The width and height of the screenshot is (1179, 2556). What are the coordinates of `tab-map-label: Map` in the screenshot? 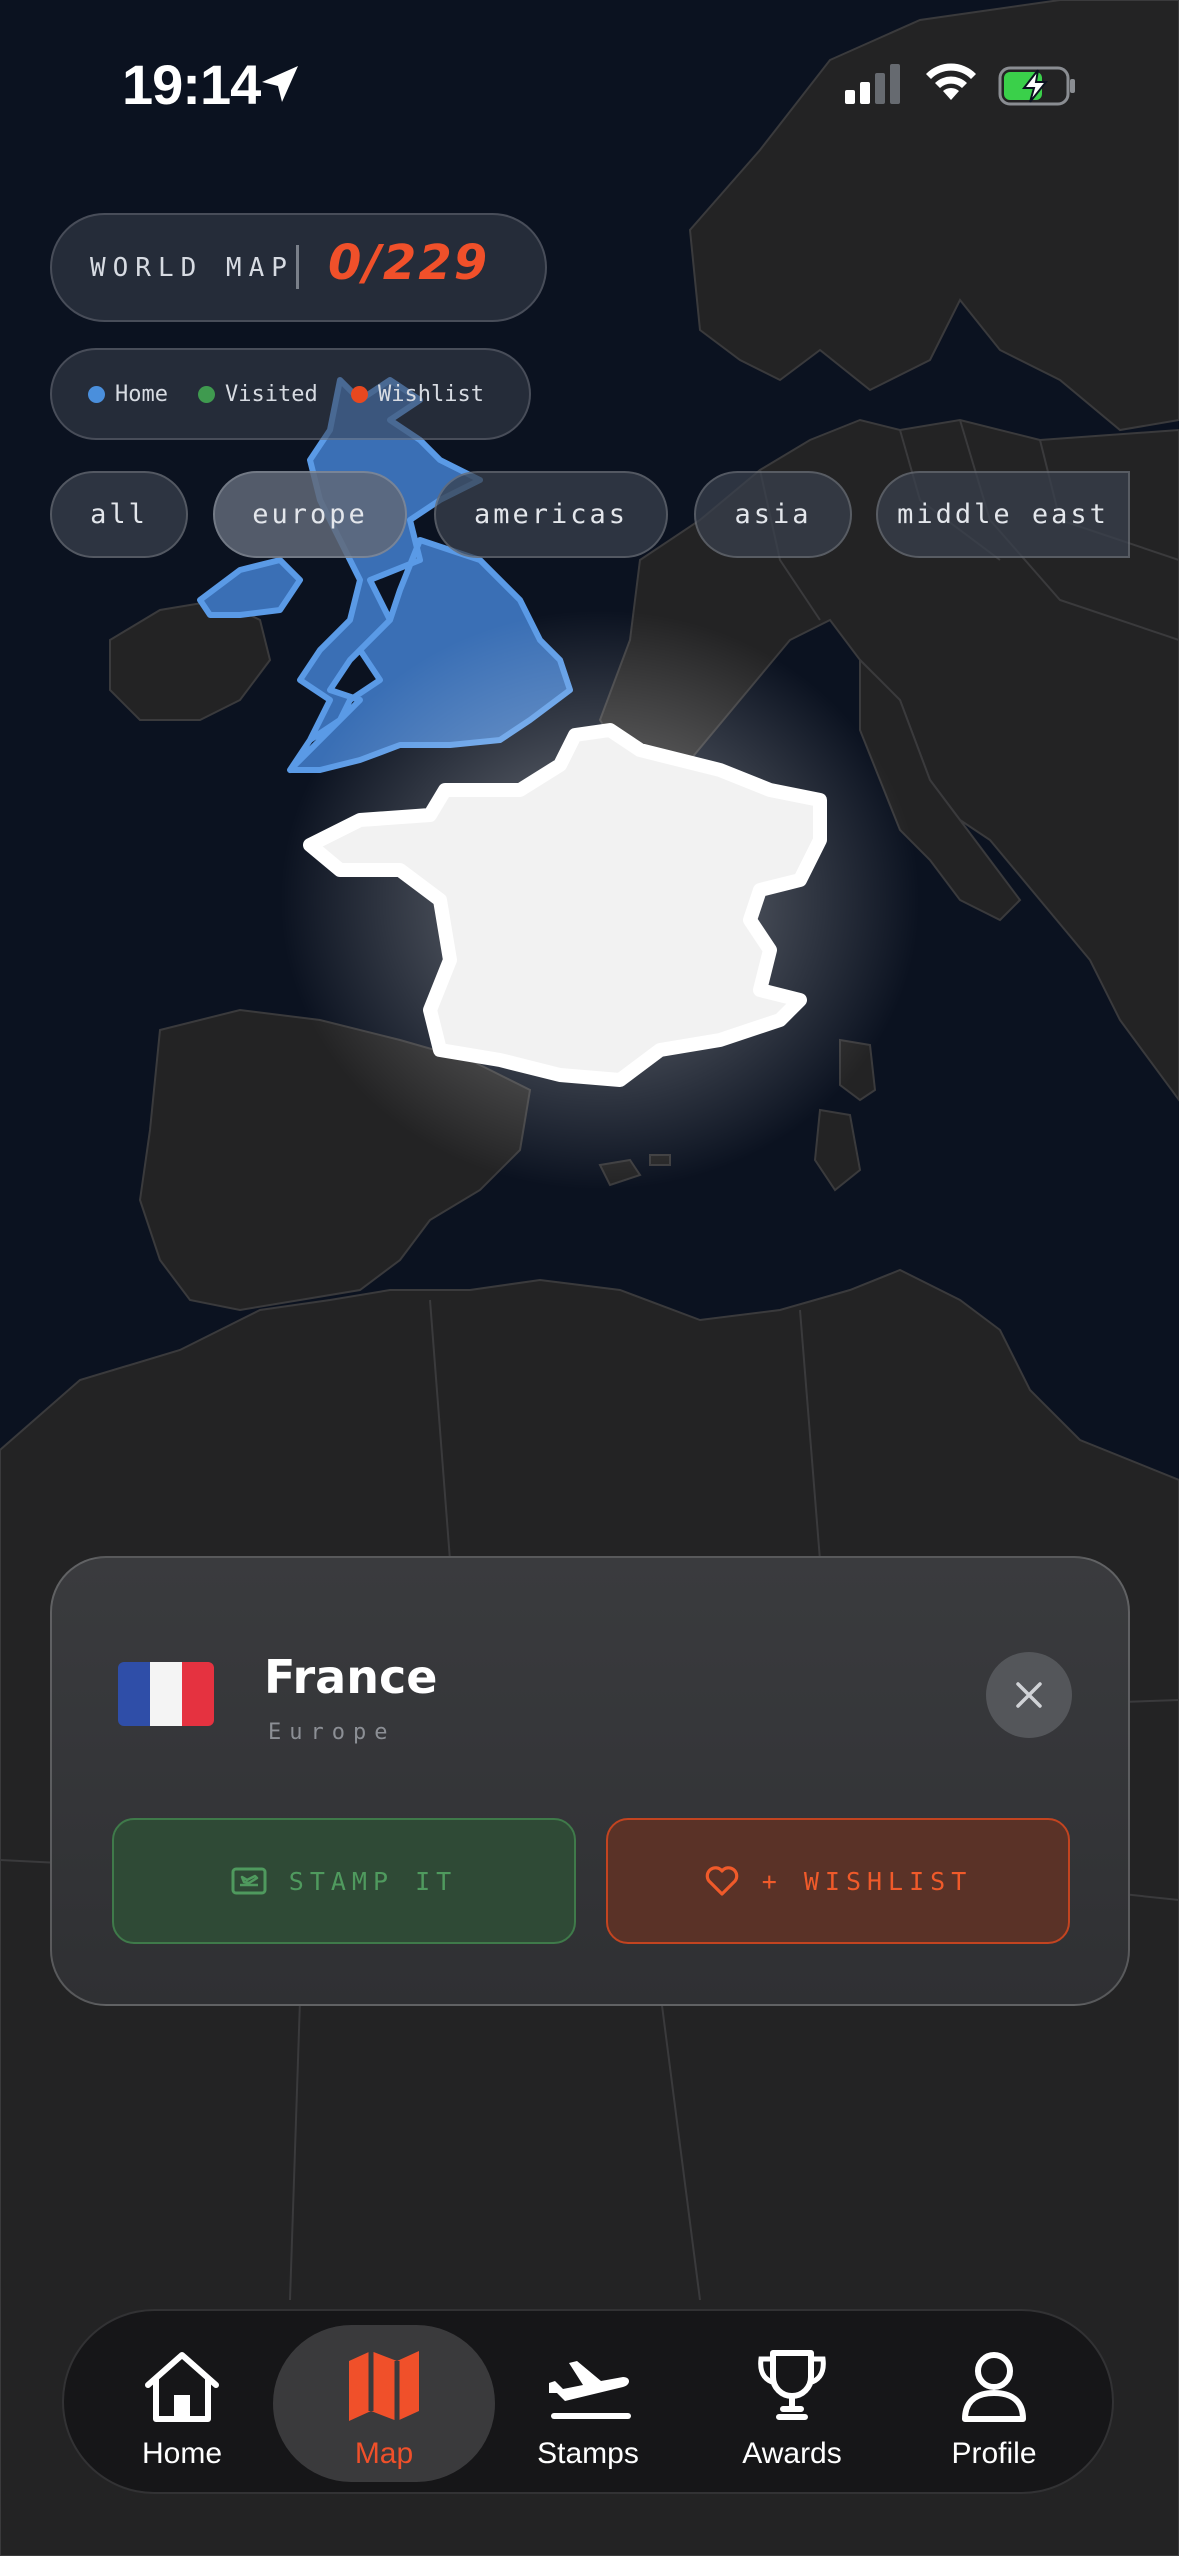 It's located at (384, 2453).